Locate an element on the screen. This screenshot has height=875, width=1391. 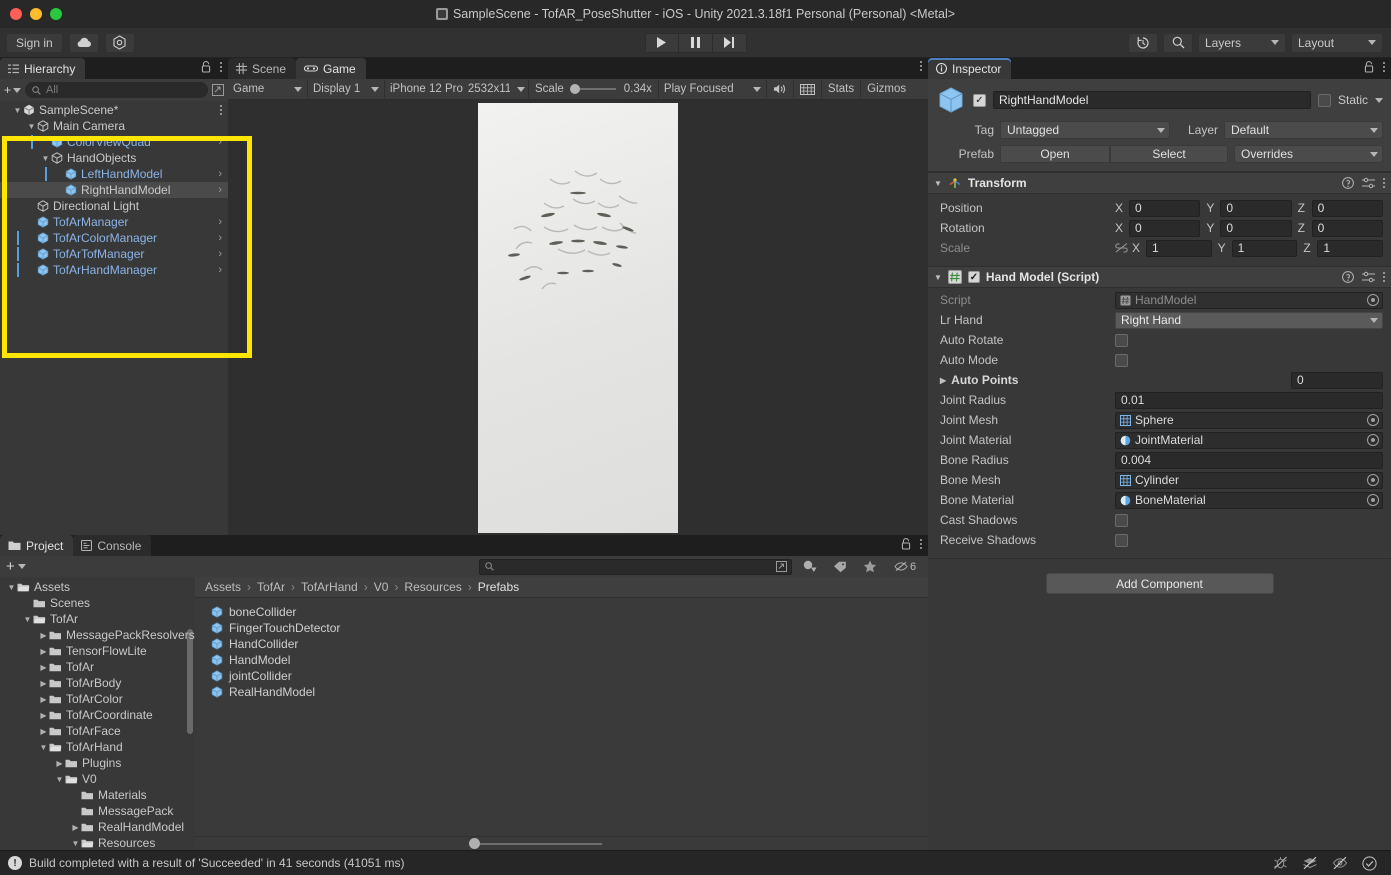
project-tree-item-realhandmodel: ▶ RealHandModel is located at coordinates (97, 827).